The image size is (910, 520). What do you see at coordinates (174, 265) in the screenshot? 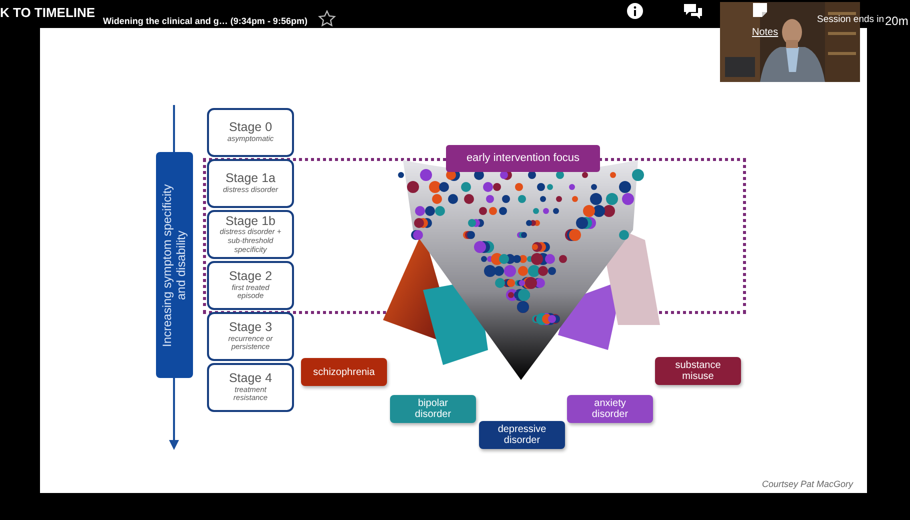
I see `axis-label: Increasing symptom specificity and disability` at bounding box center [174, 265].